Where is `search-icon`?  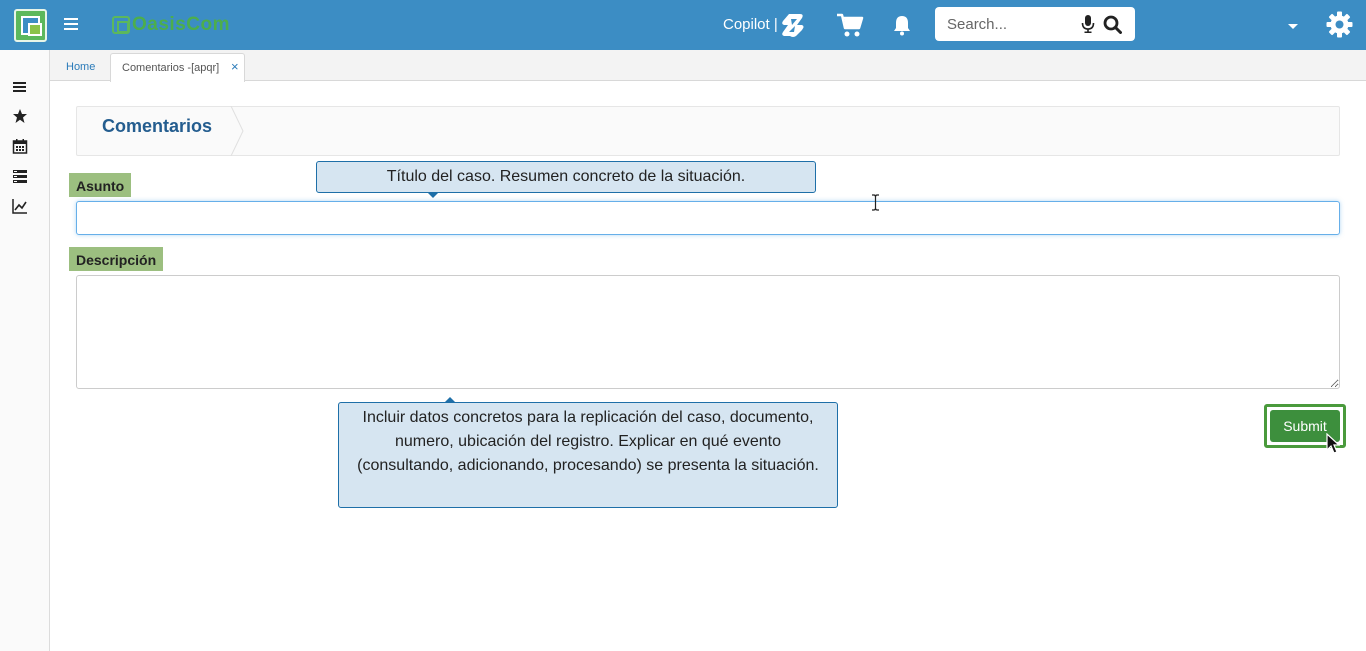 search-icon is located at coordinates (1112, 24).